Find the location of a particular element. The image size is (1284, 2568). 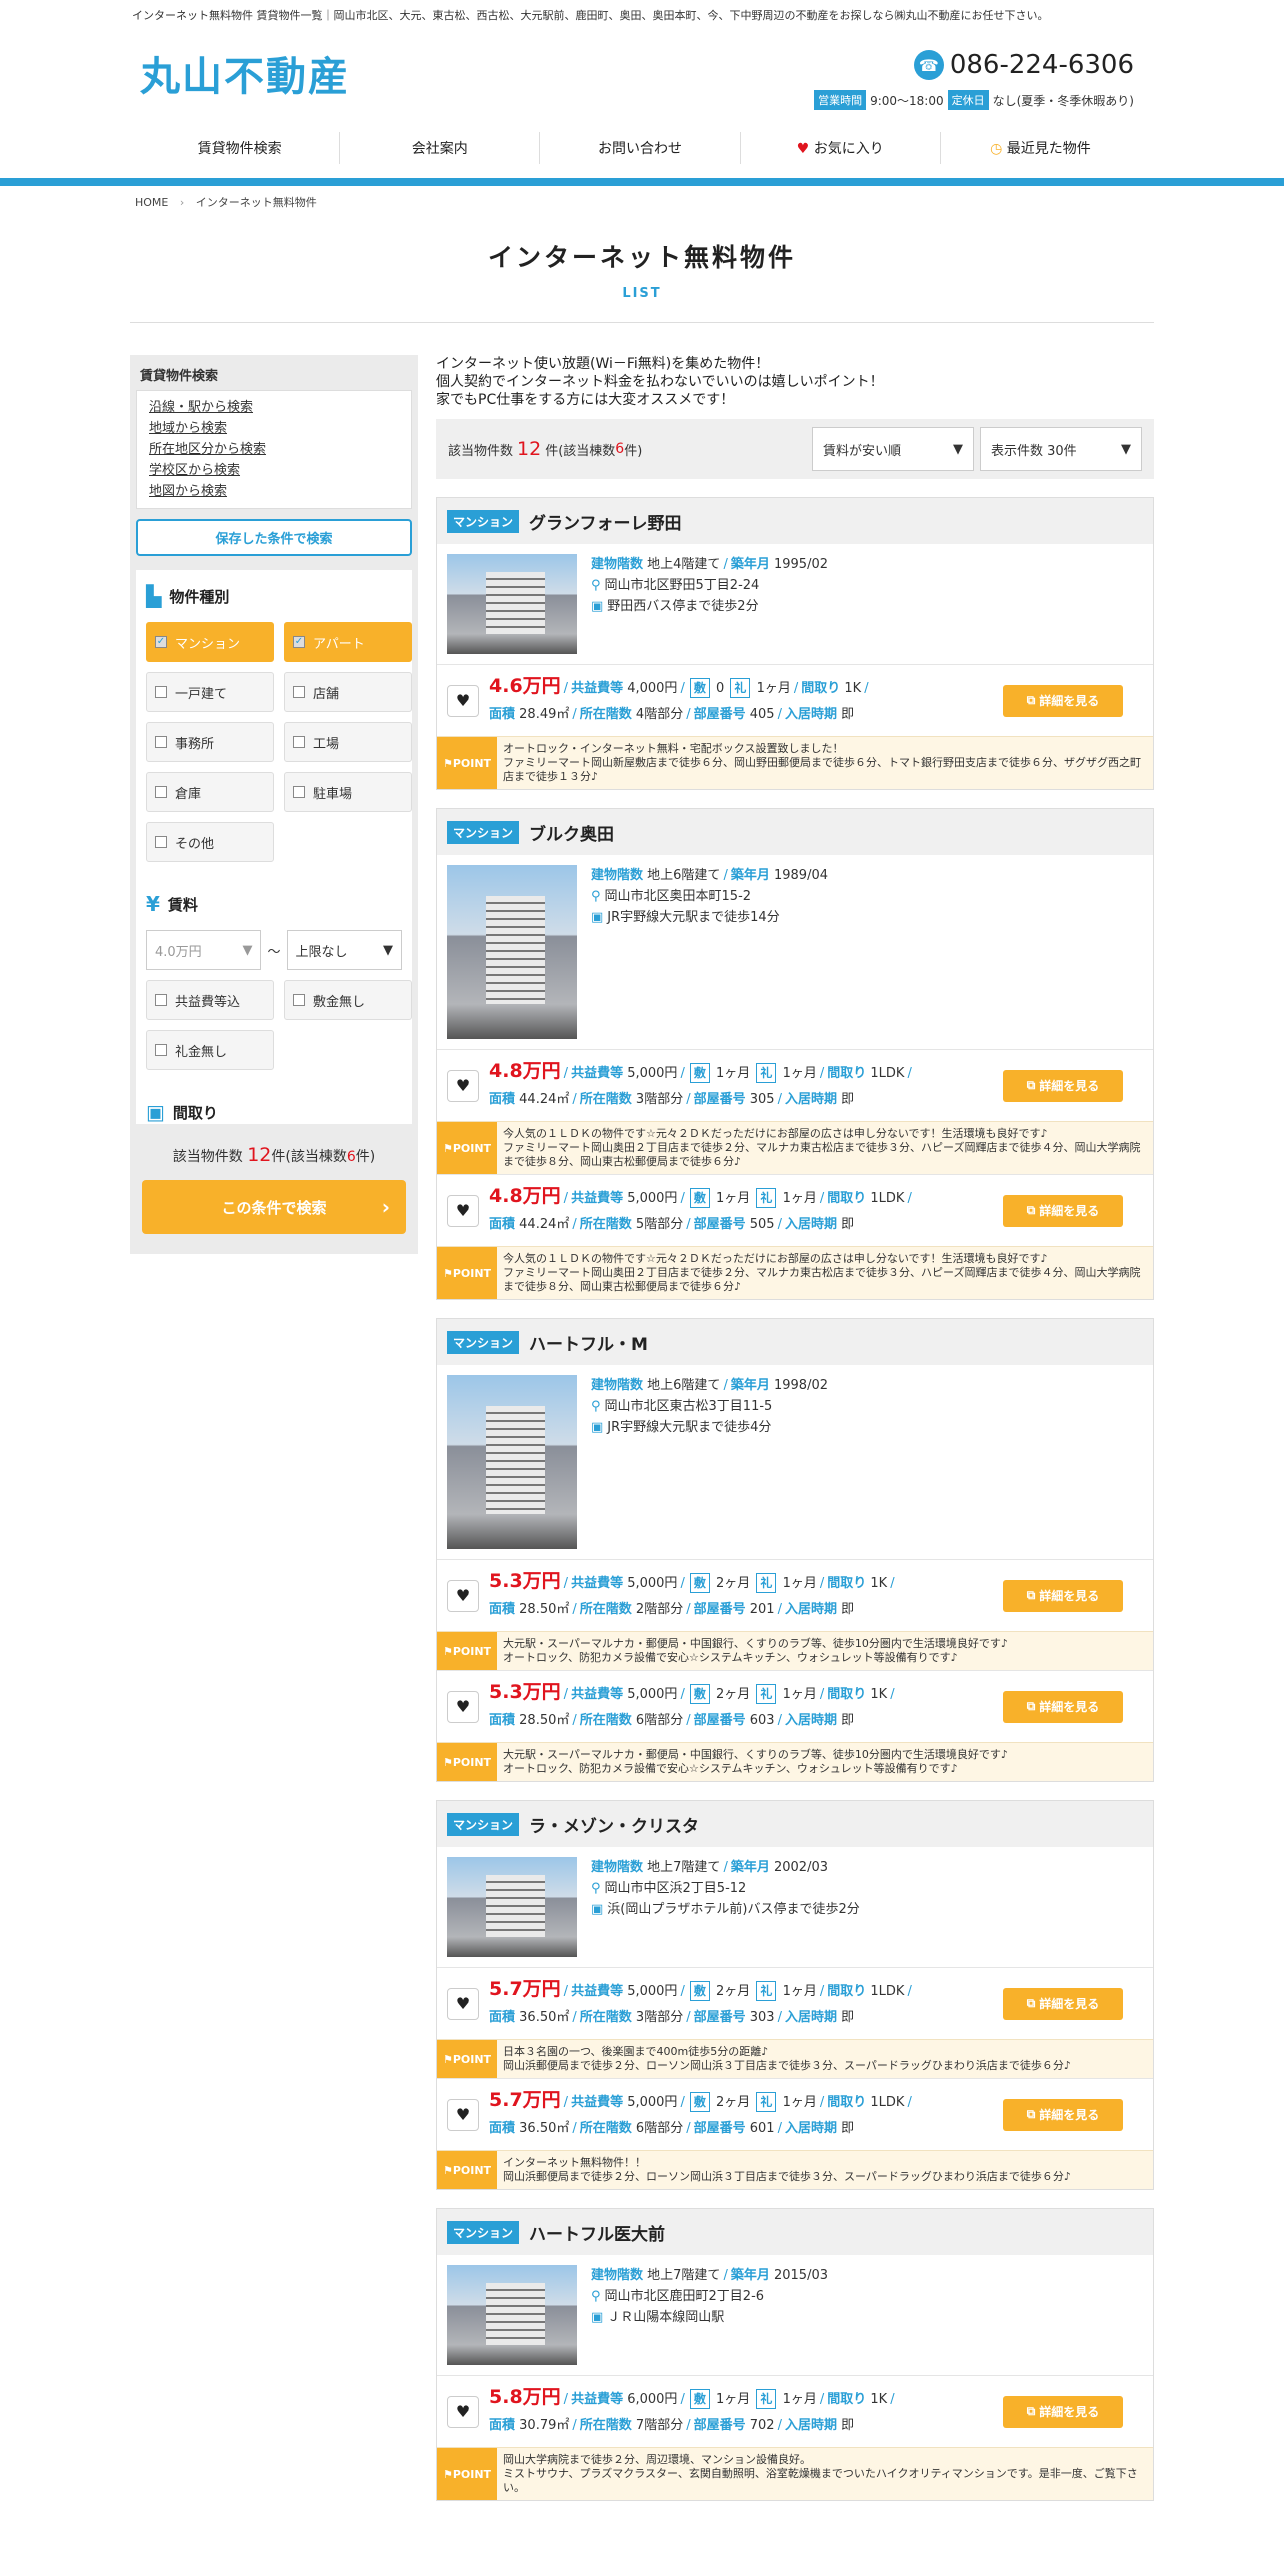

rent-tilde: ～ is located at coordinates (274, 952).